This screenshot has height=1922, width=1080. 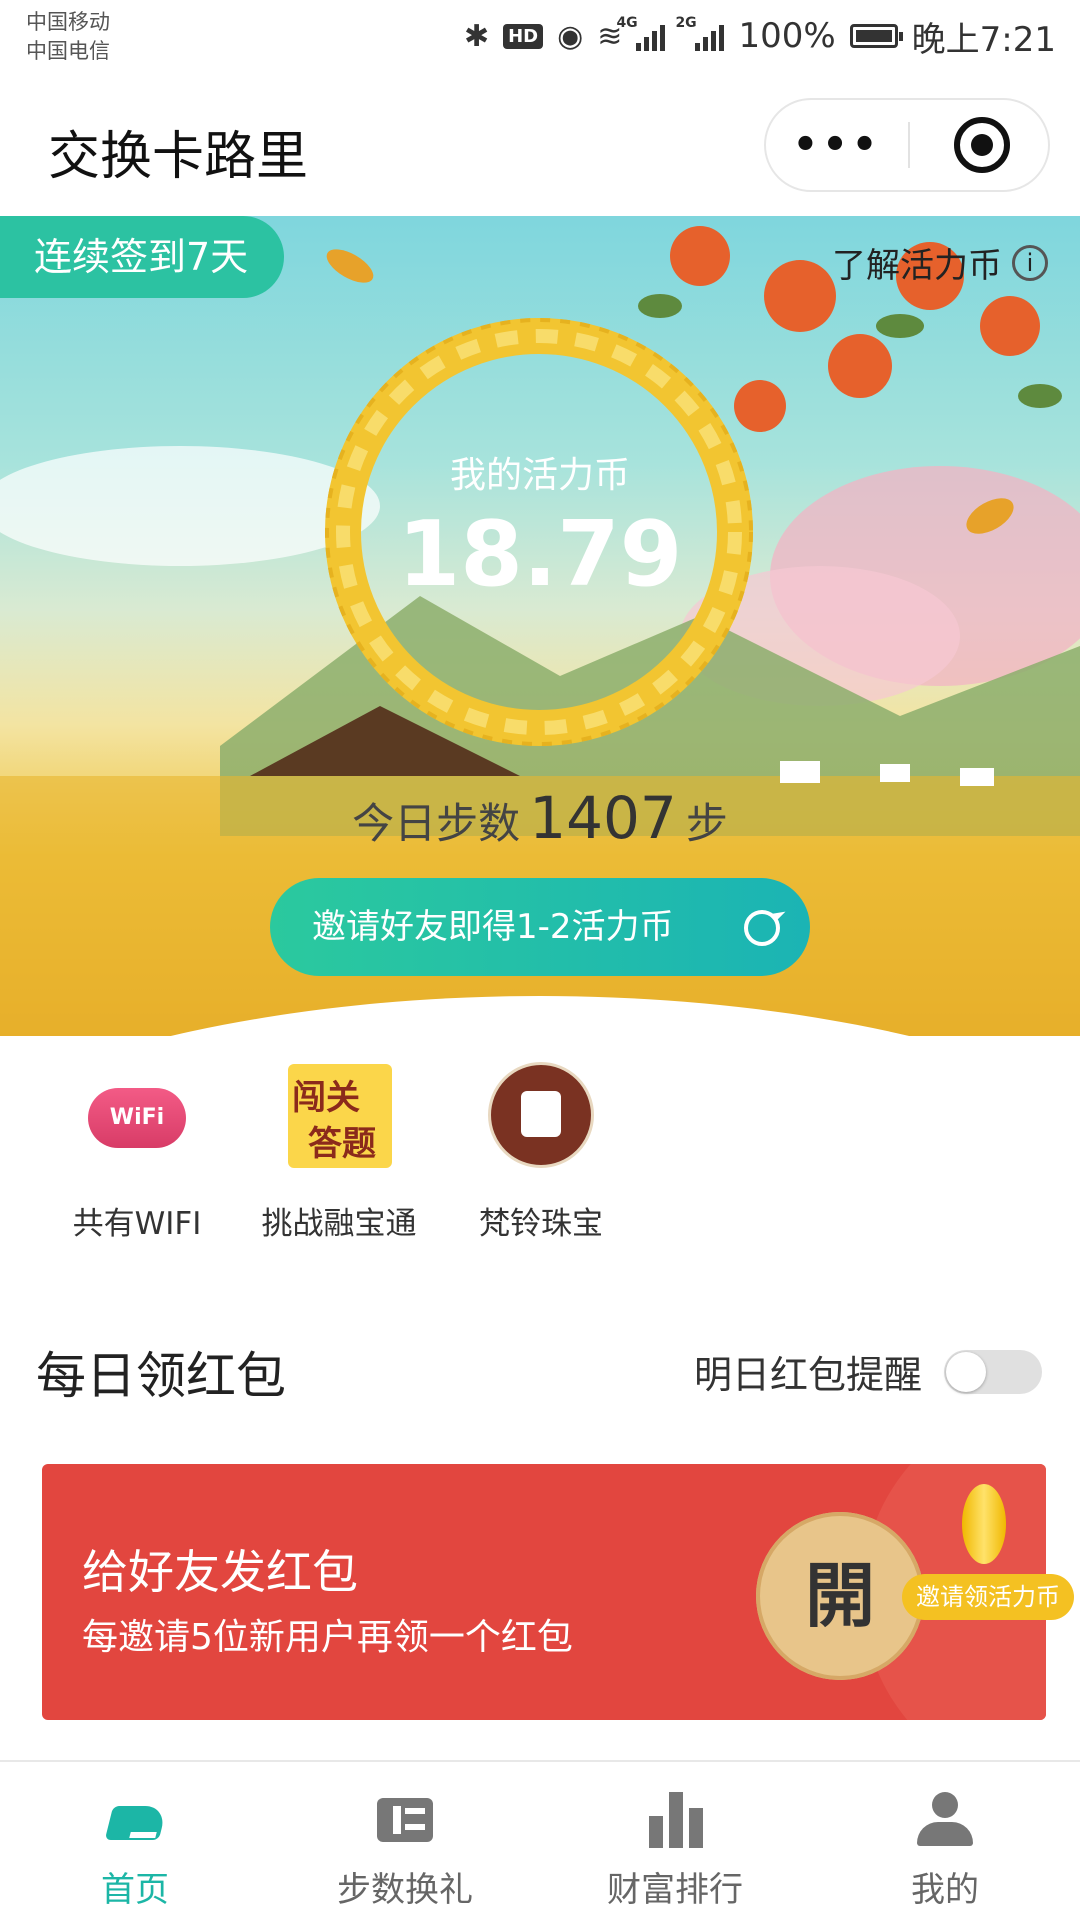 What do you see at coordinates (541, 1224) in the screenshot?
I see `shortcut-label: 梵铃珠宝` at bounding box center [541, 1224].